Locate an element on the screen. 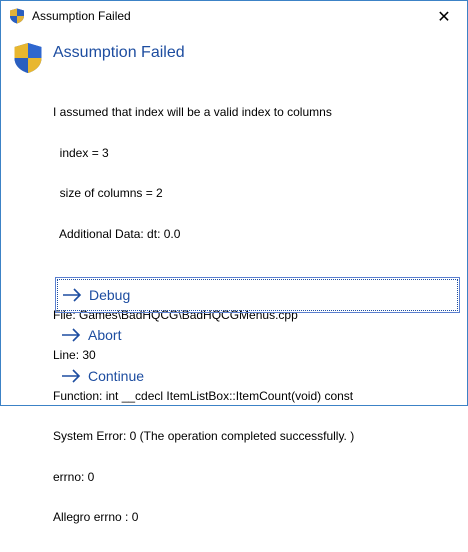 This screenshot has width=468, height=552. title-bar: Assumption Failed ✕ is located at coordinates (234, 16).